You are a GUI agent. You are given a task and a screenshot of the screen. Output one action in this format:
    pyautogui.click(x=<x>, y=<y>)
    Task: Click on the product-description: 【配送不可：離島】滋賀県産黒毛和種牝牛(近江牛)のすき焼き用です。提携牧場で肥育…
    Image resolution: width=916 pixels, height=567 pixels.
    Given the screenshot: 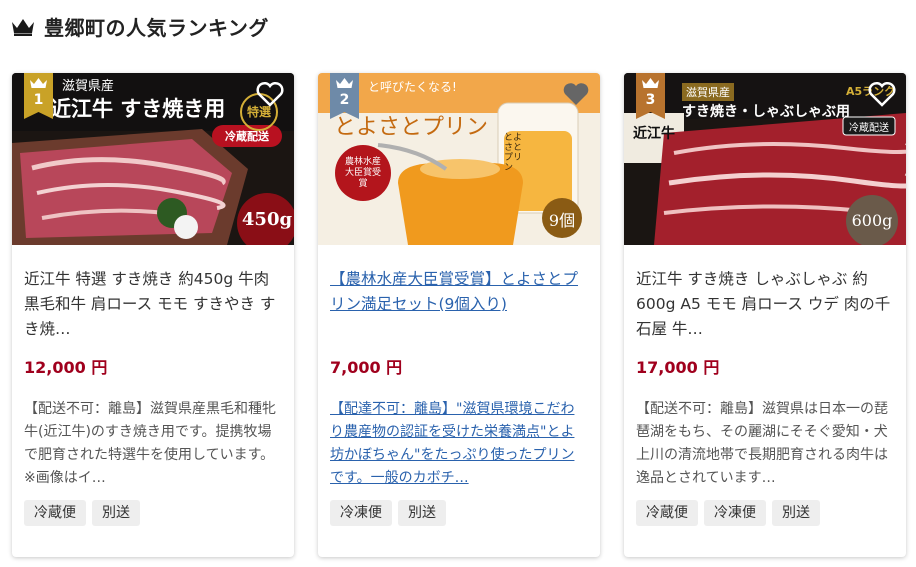 What is the action you would take?
    pyautogui.click(x=150, y=443)
    